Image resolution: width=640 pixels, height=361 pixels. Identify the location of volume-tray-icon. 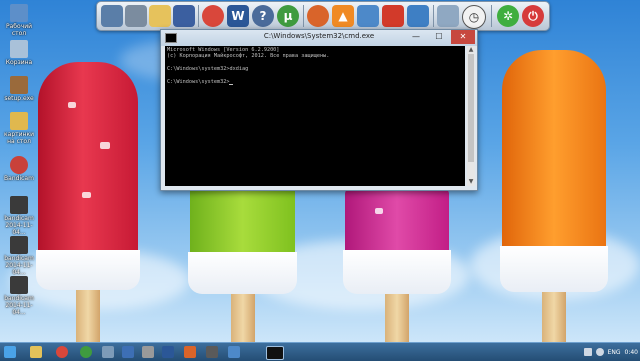
(599, 352).